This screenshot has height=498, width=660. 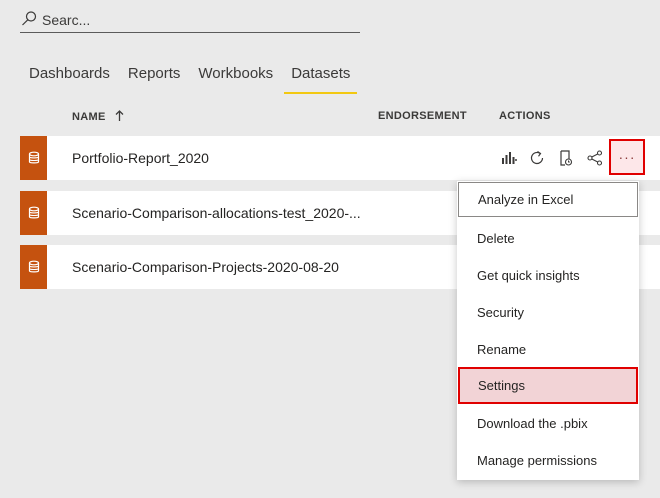 I want to click on tab-dashboards: Dashboards, so click(x=69, y=75).